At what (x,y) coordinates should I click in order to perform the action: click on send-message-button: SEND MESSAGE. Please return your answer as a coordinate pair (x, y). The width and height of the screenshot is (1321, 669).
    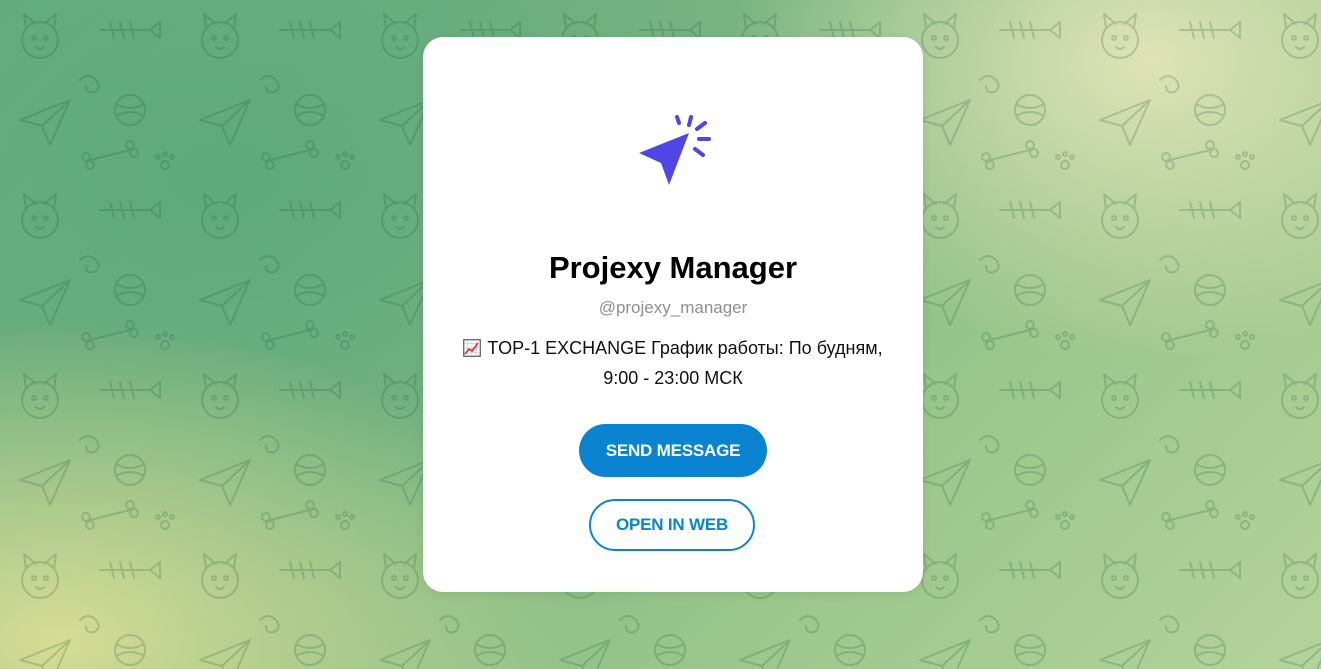
    Looking at the image, I should click on (673, 450).